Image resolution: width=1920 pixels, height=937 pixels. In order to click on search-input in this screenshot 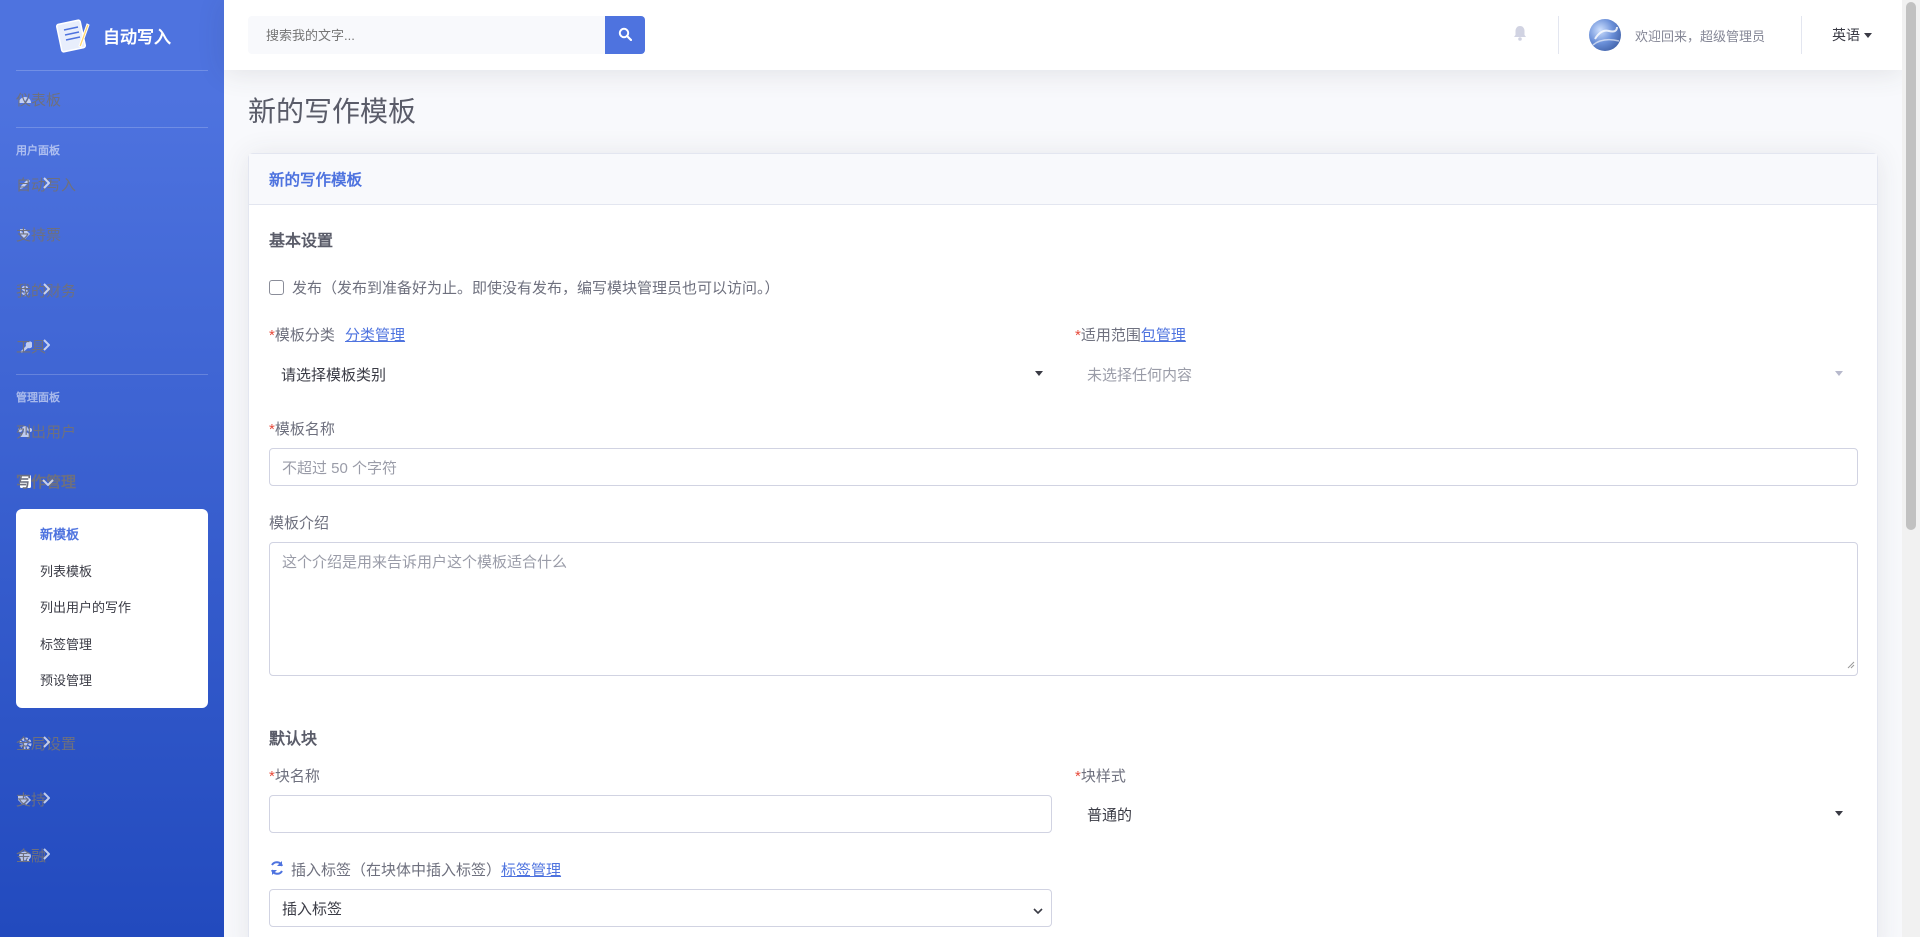, I will do `click(426, 35)`.